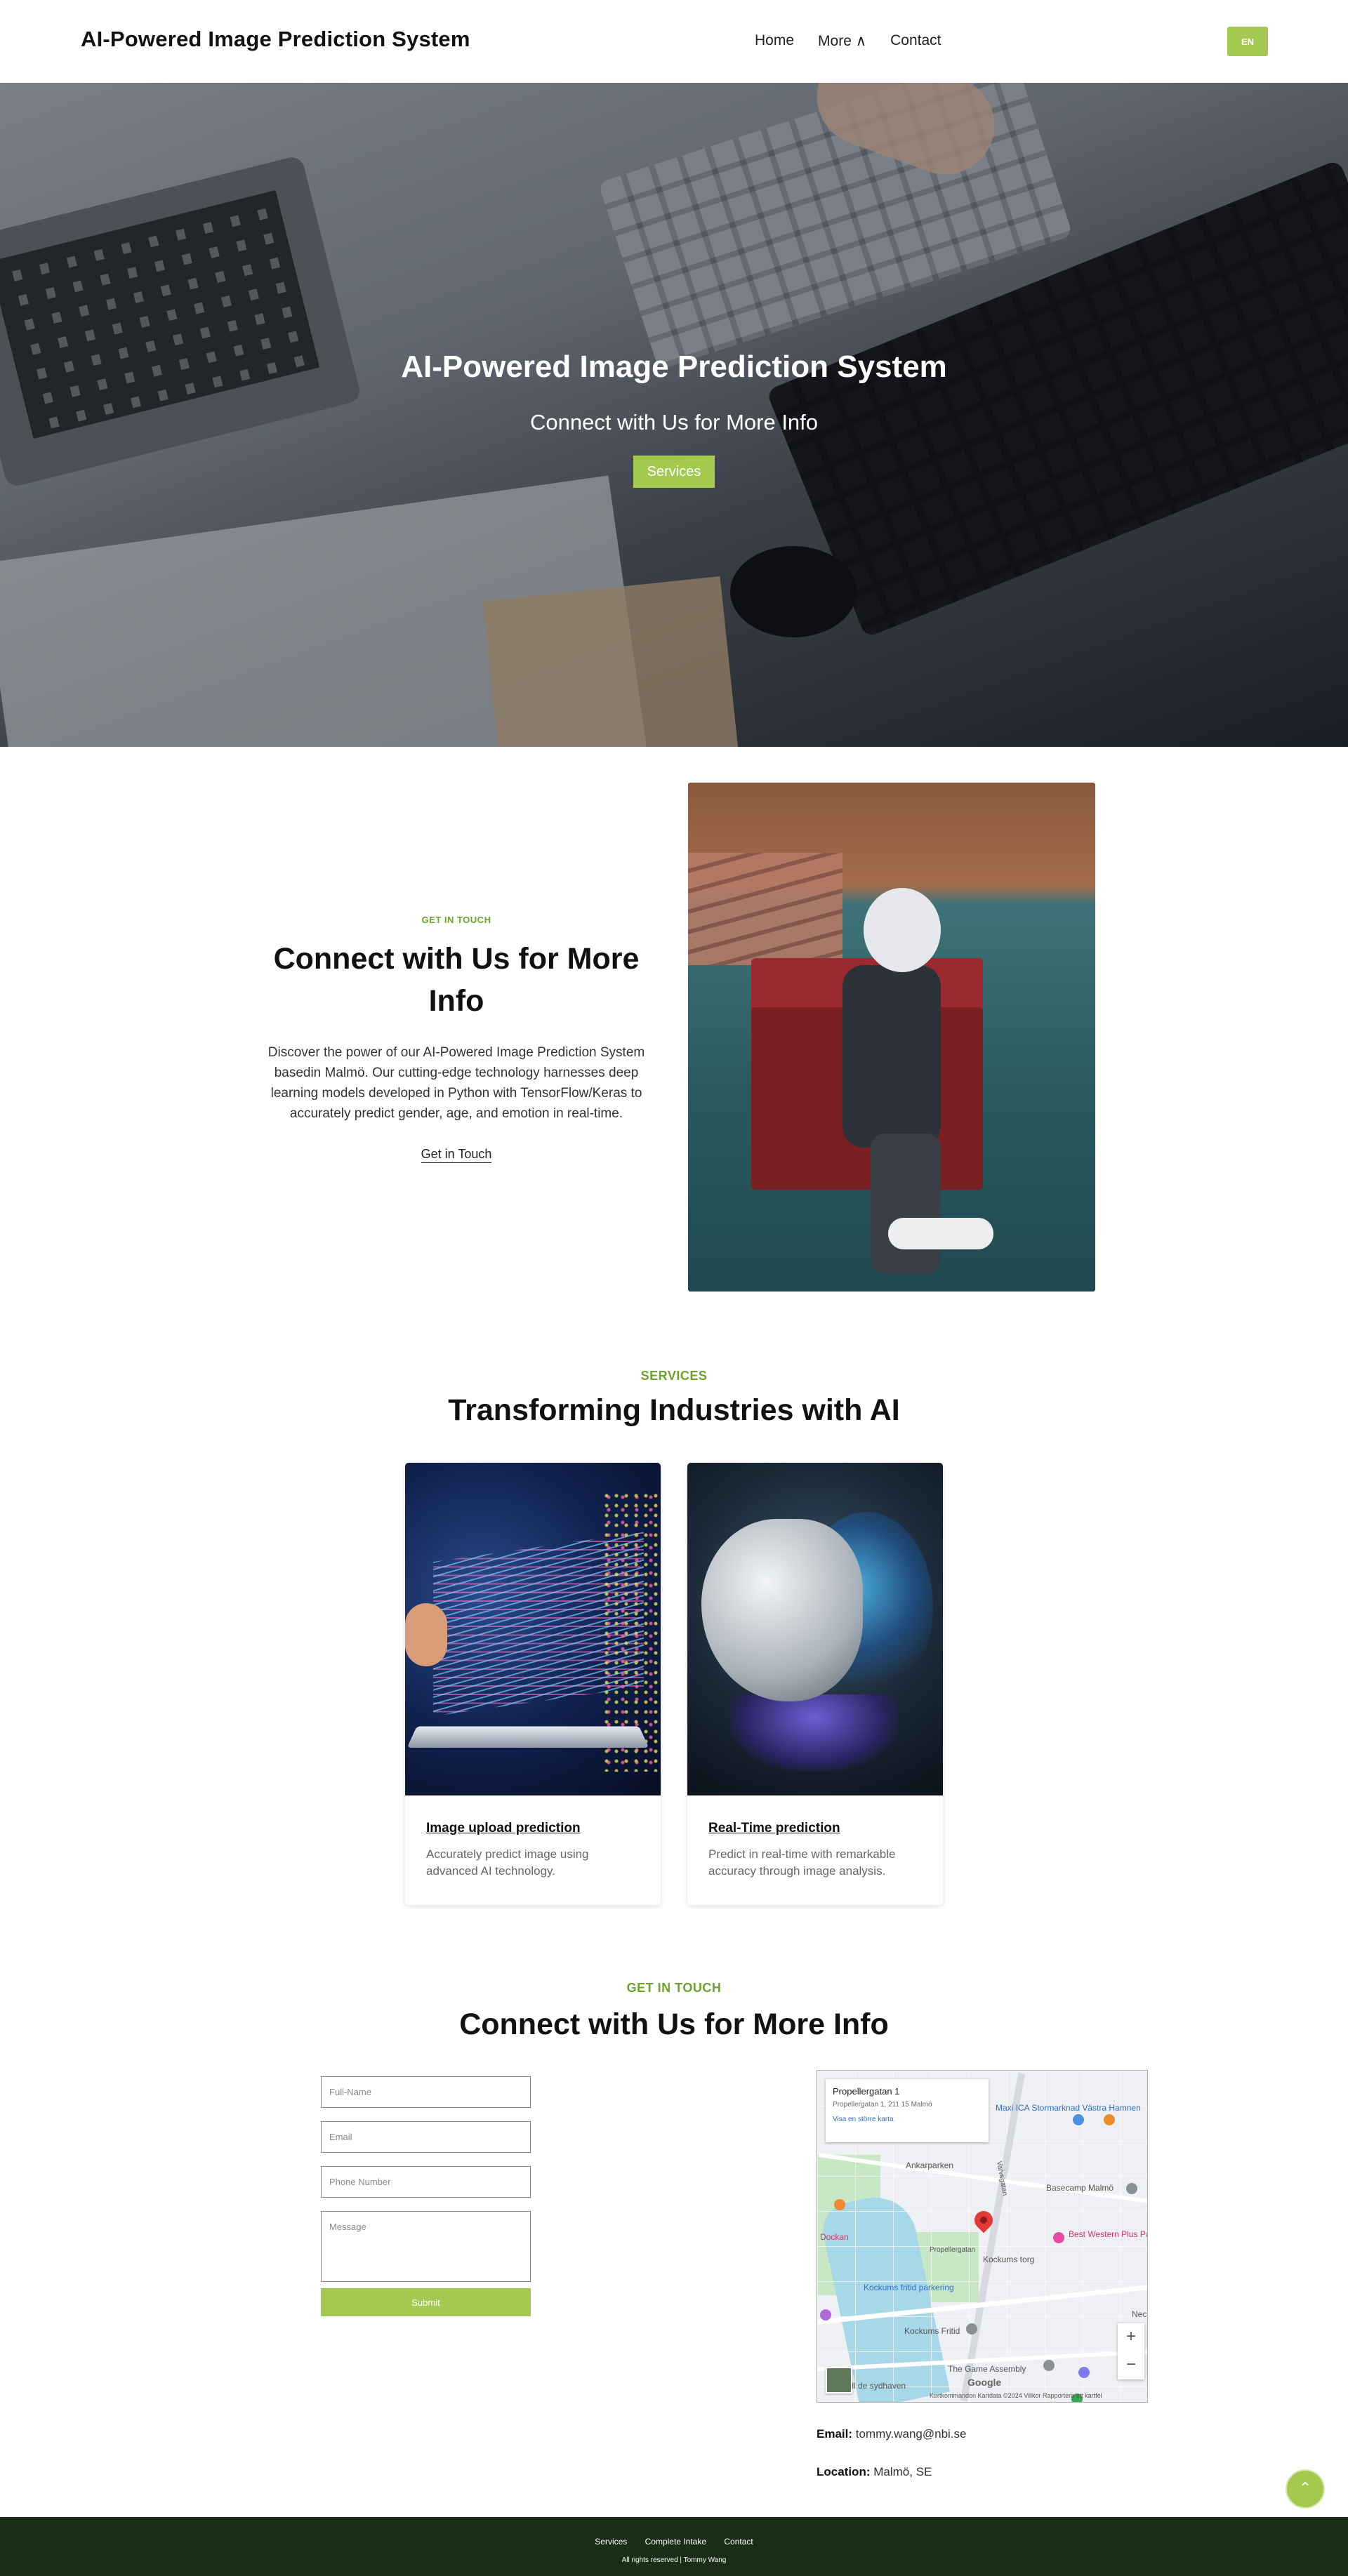 The height and width of the screenshot is (2576, 1348). What do you see at coordinates (1068, 2108) in the screenshot?
I see `map-label: Maxi ICA Stormarknad Västra Hamnen` at bounding box center [1068, 2108].